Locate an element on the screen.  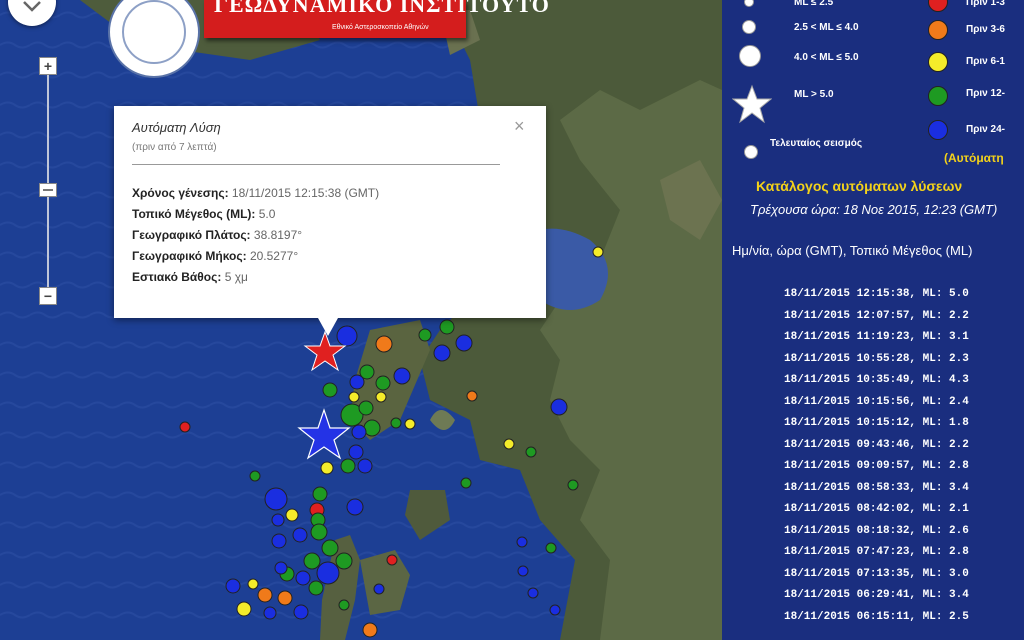
catalog-title: Κατάλογος αυτόματων λύσεων is located at coordinates (859, 186).